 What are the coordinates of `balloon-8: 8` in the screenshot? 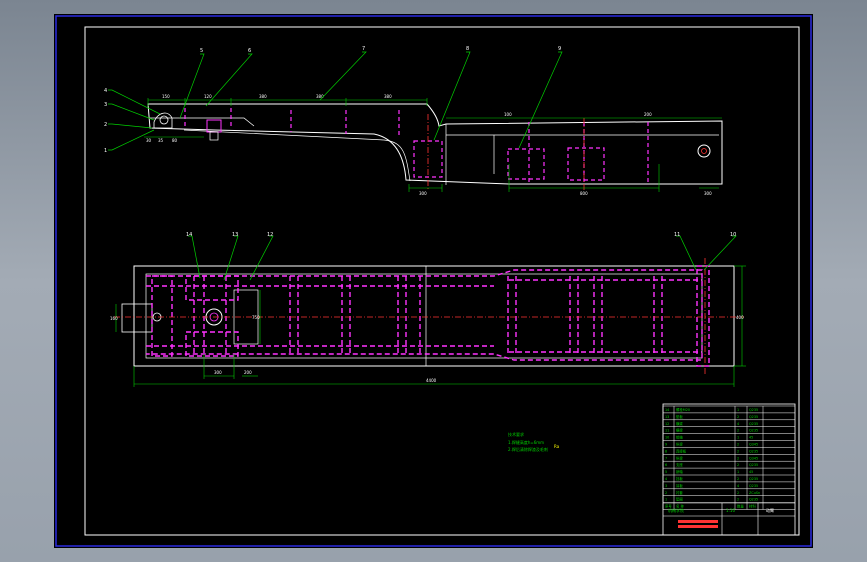 It's located at (467, 49).